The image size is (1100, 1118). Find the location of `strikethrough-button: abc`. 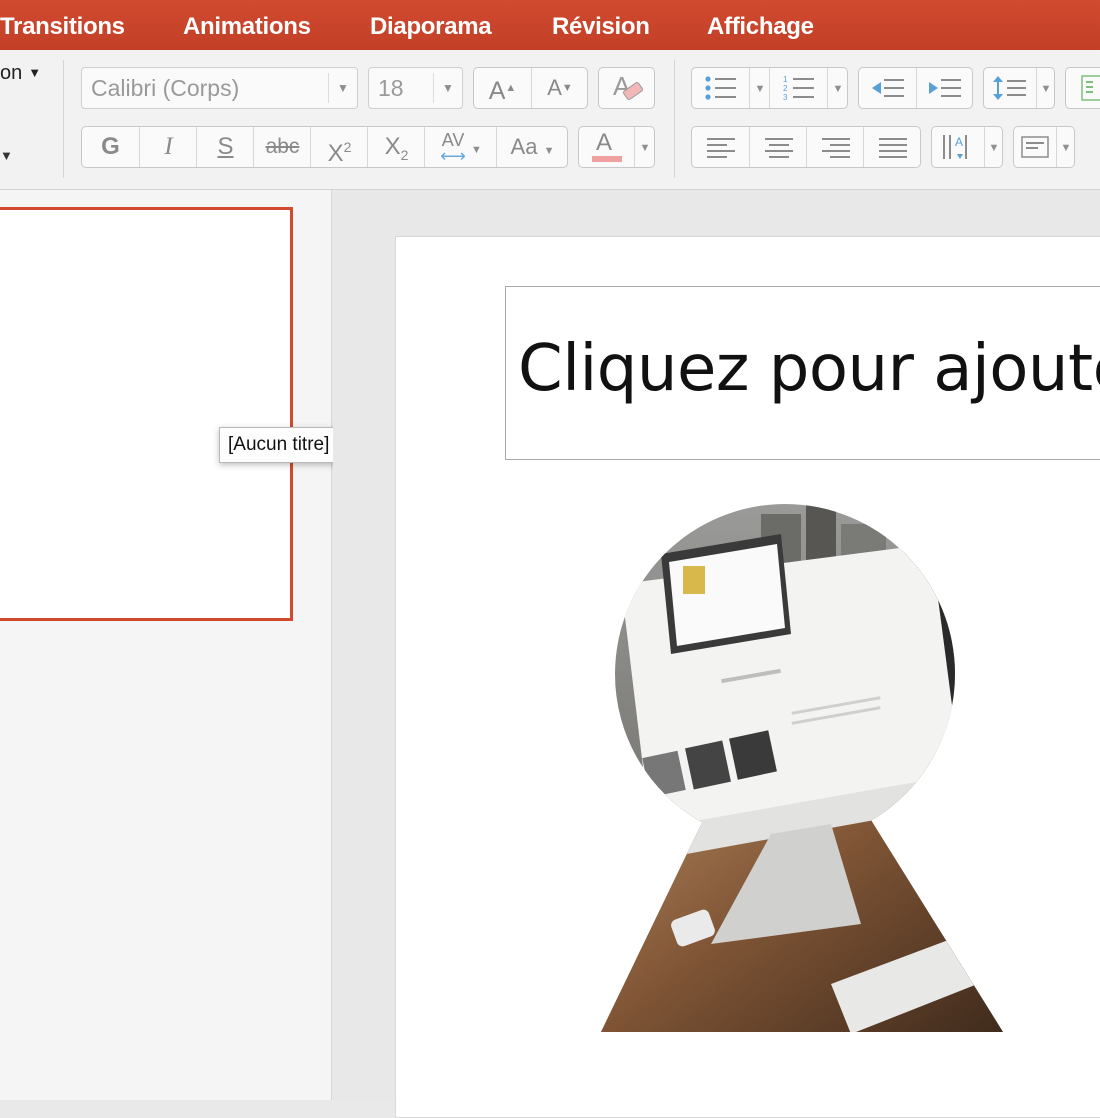

strikethrough-button: abc is located at coordinates (282, 147).